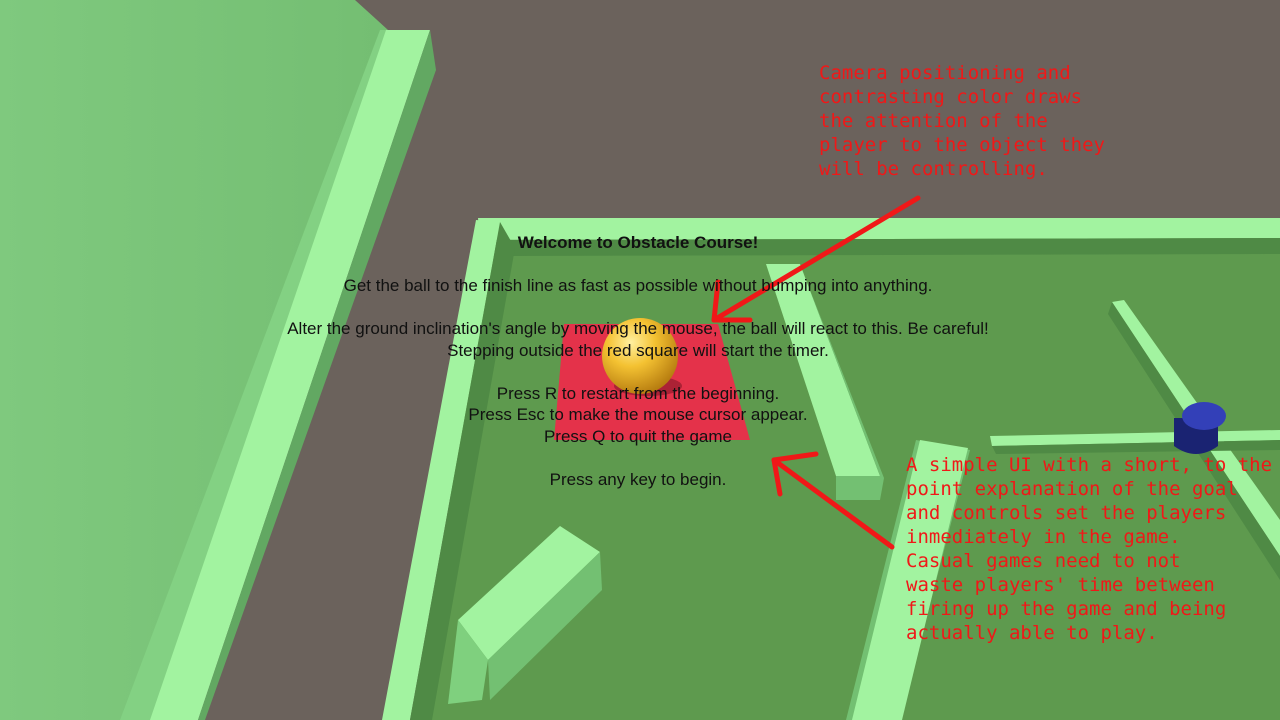 The width and height of the screenshot is (1280, 720). I want to click on annotation-ui-line: inmediately in the game., so click(1043, 537).